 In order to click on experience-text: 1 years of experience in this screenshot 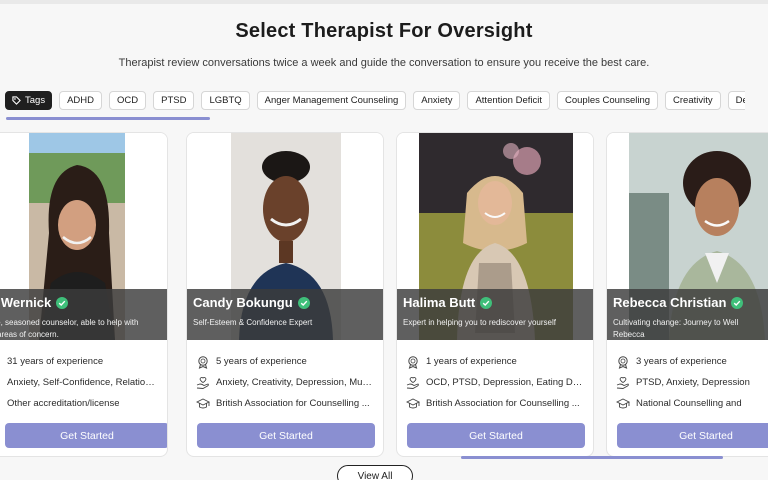, I will do `click(471, 361)`.